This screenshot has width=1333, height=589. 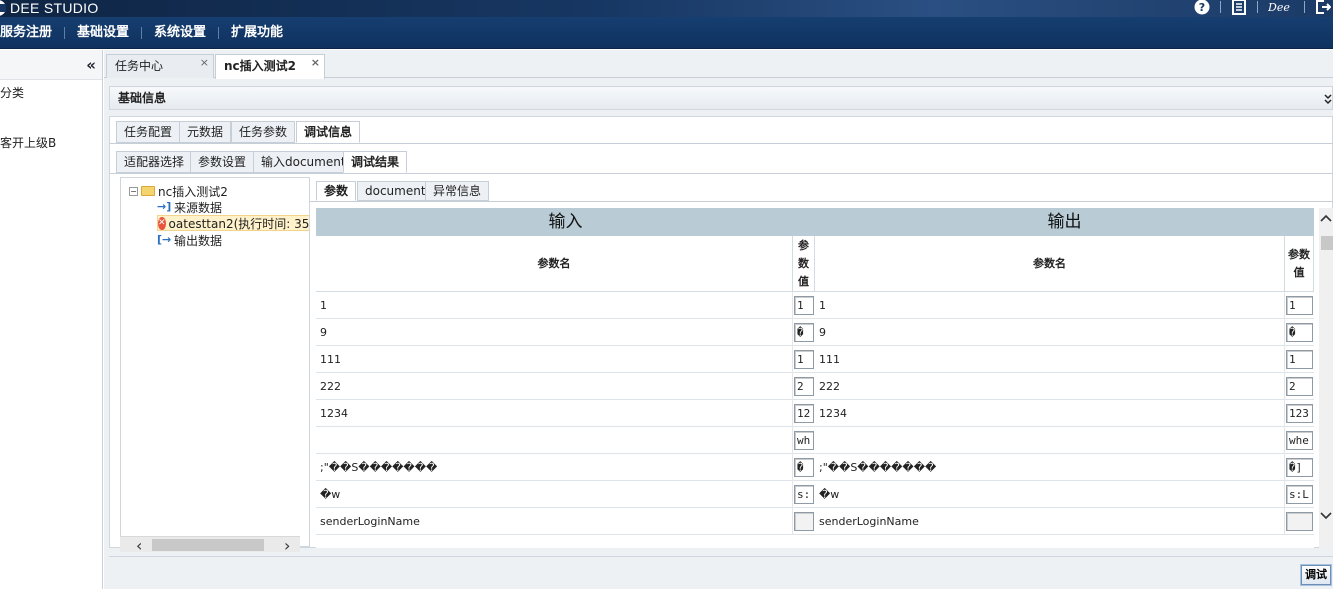 I want to click on collapse-left-icon: «, so click(x=91, y=65).